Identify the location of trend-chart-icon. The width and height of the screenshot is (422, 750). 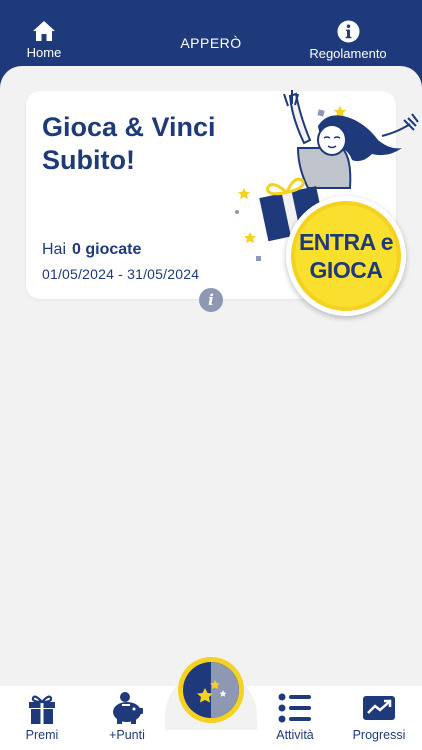
(379, 708).